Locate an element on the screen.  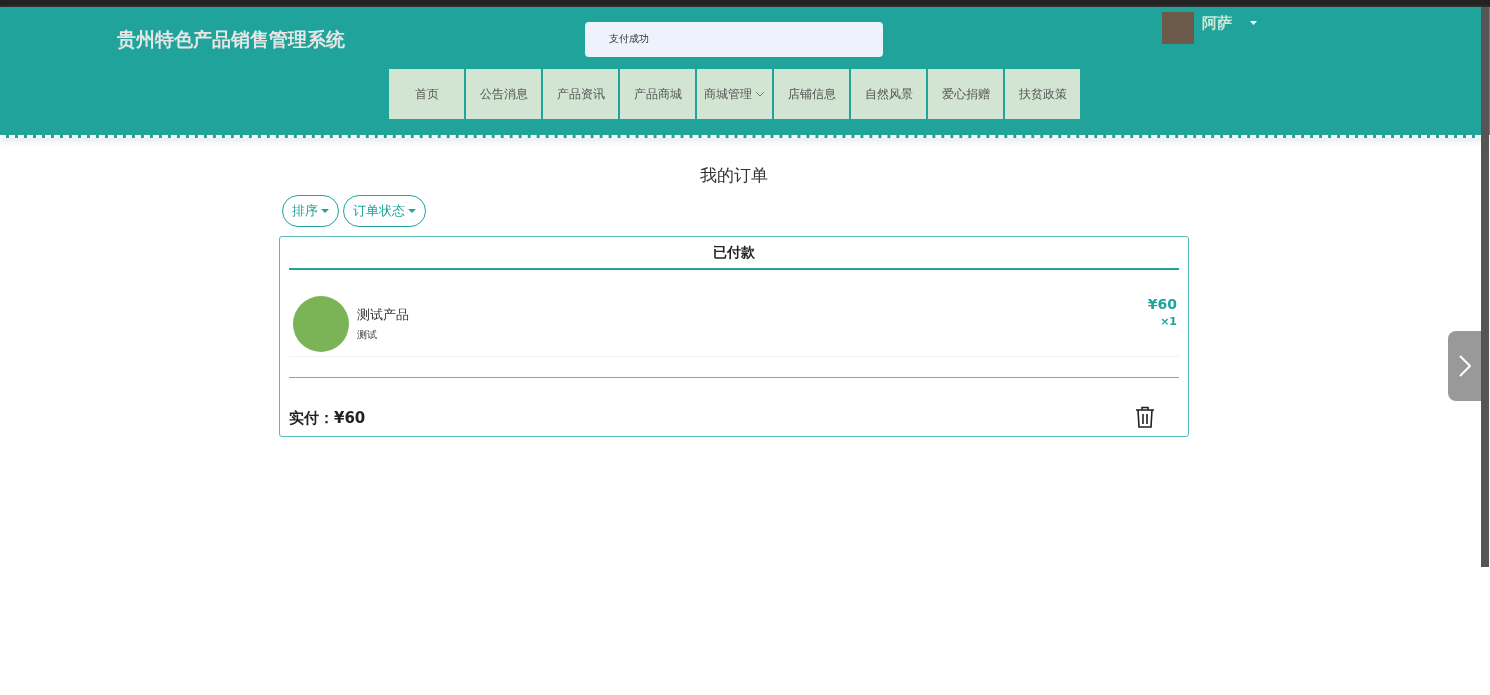
toast-message: 支付成功 is located at coordinates (734, 39).